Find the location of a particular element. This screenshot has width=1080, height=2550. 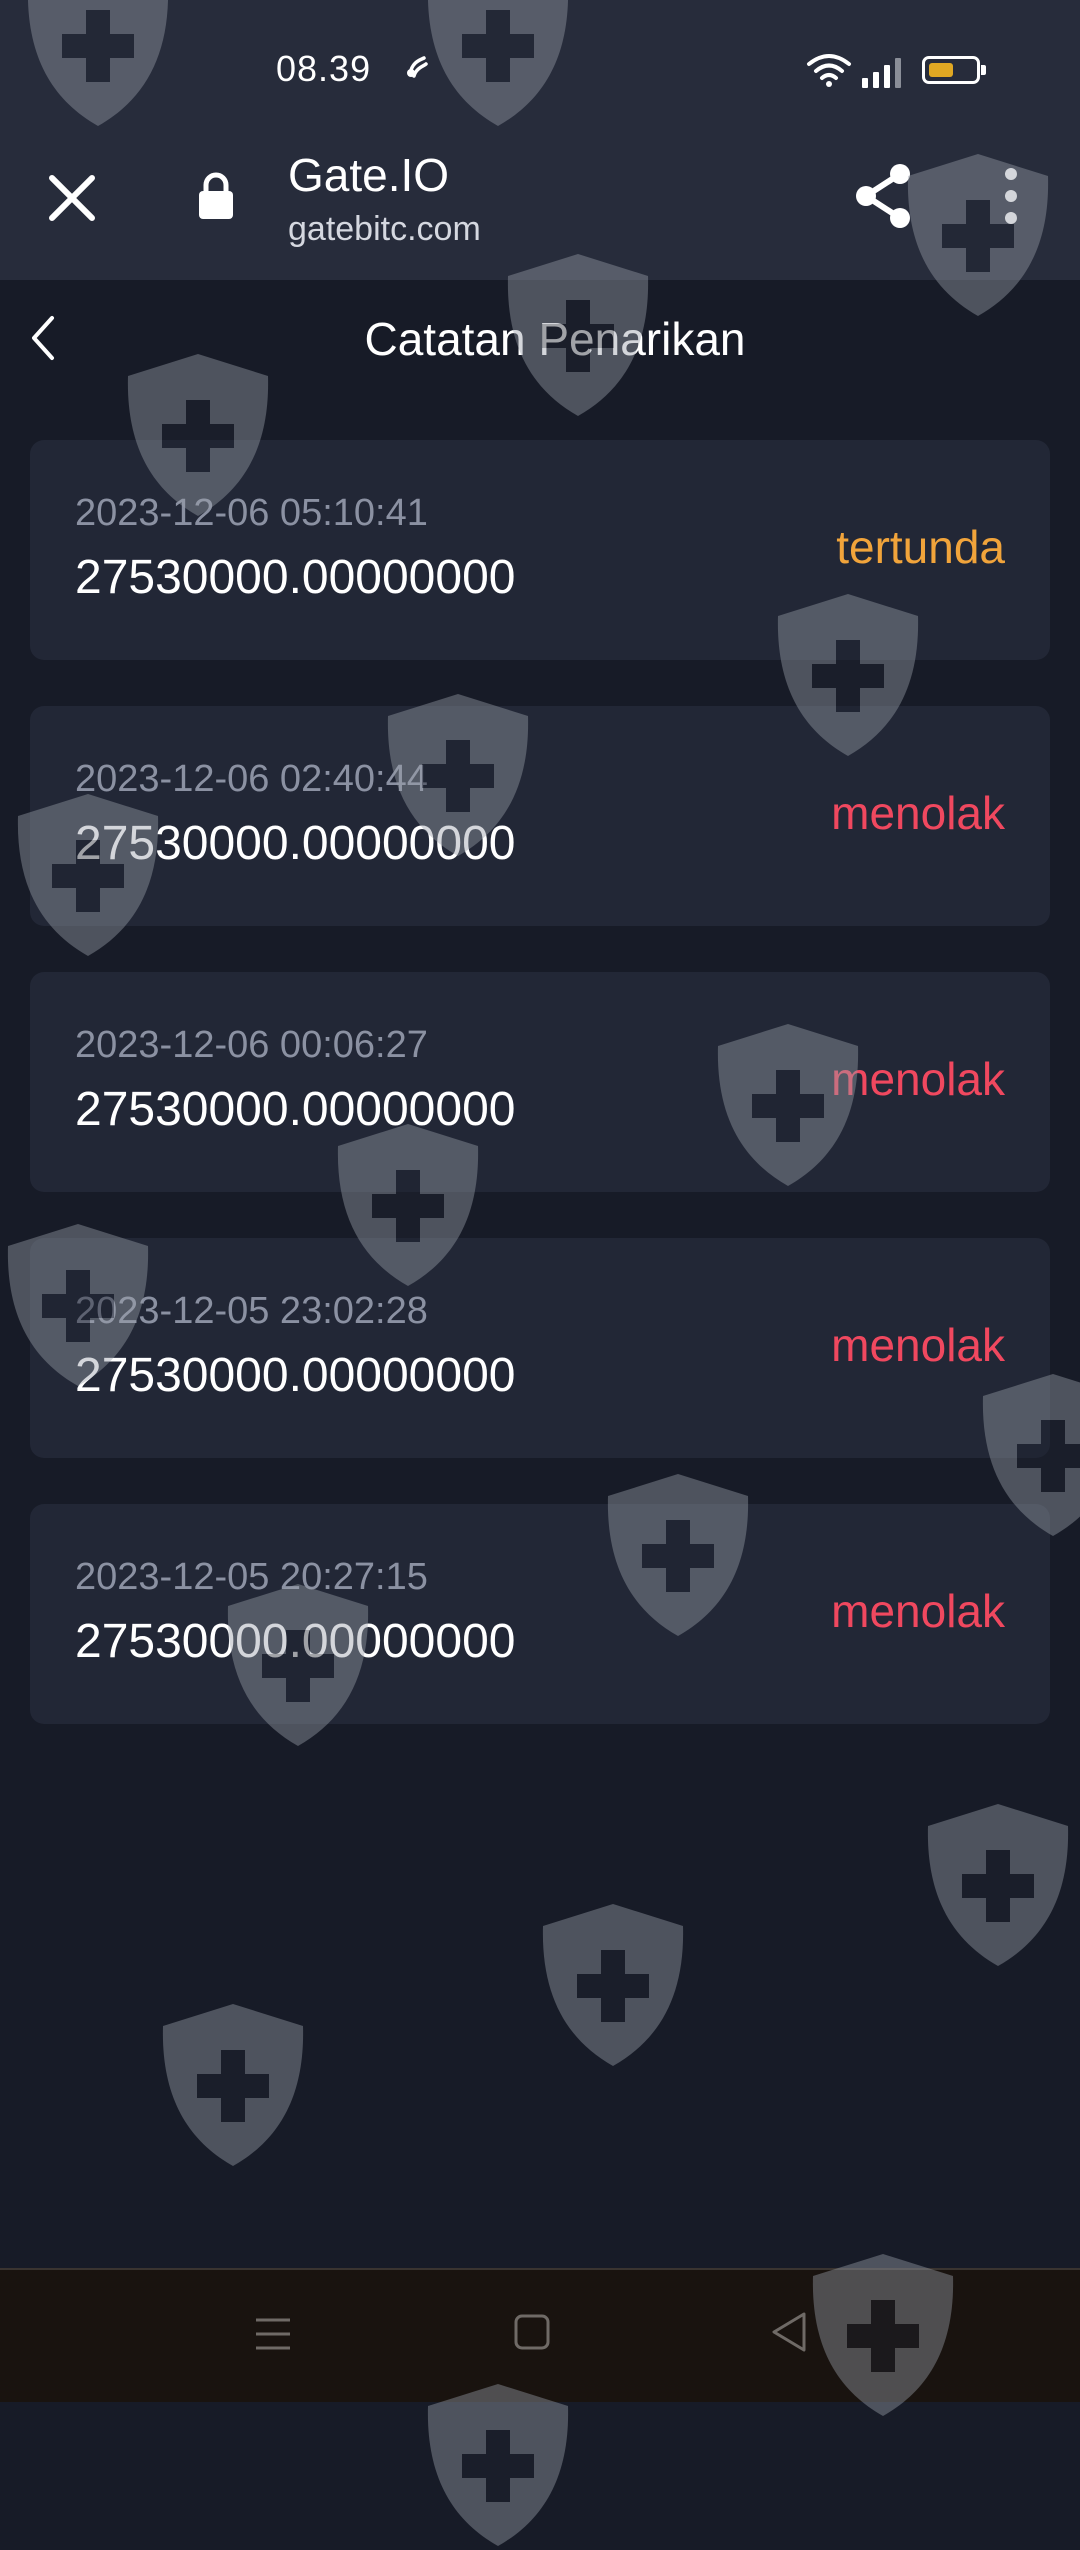

battery-level is located at coordinates (941, 70).